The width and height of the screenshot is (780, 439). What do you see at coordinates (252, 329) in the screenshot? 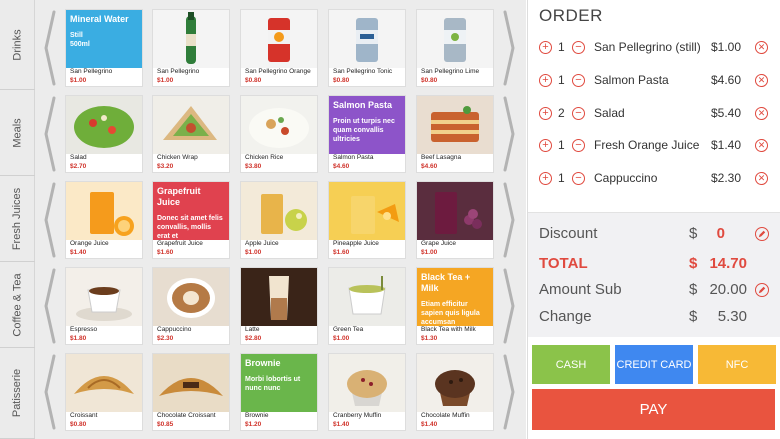
I see `product-name: Latte` at bounding box center [252, 329].